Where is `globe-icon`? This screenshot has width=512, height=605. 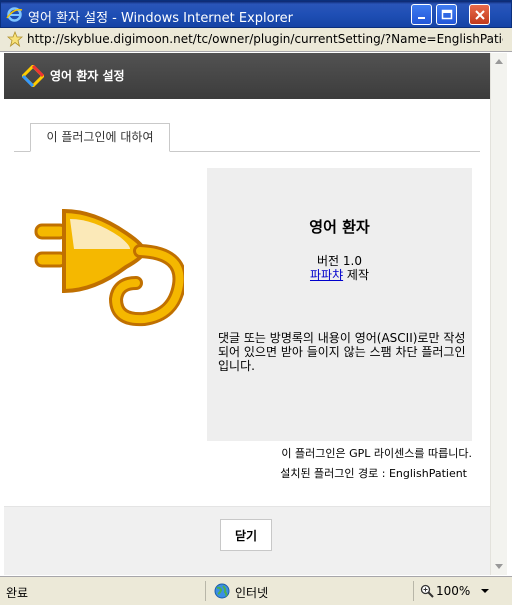 globe-icon is located at coordinates (222, 591).